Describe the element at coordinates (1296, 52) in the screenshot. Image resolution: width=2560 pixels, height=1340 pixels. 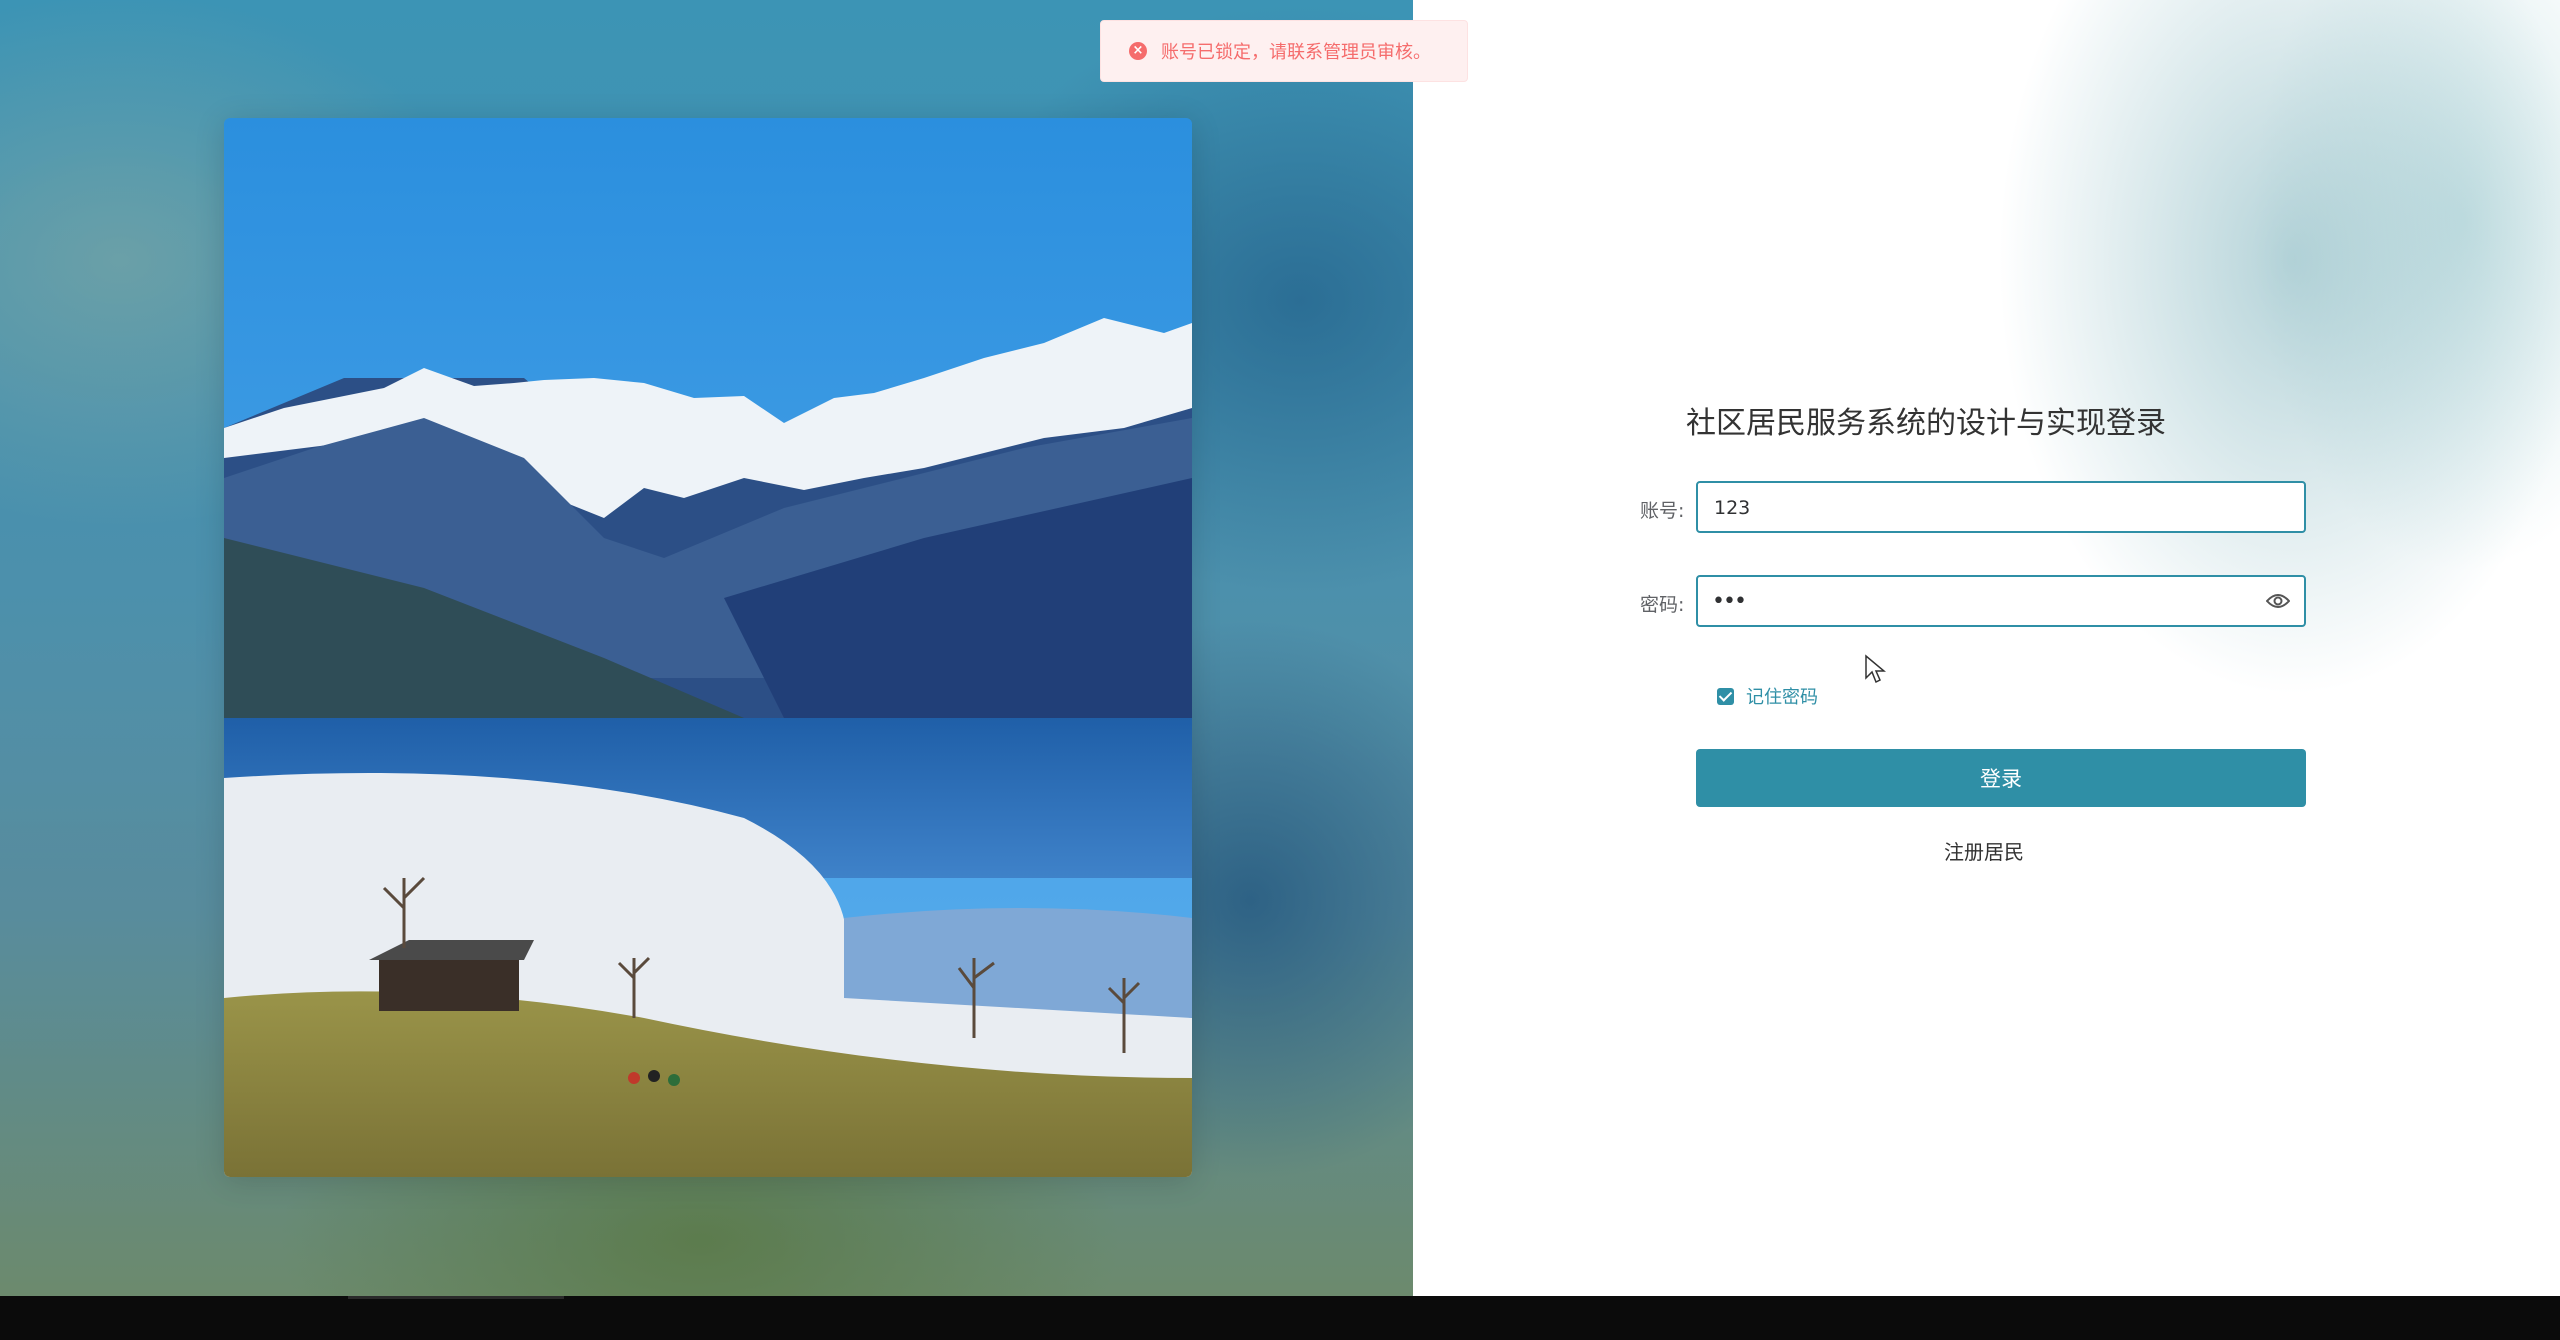
I see `toast-message: 账号已锁定，请联系管理员审核。` at that location.